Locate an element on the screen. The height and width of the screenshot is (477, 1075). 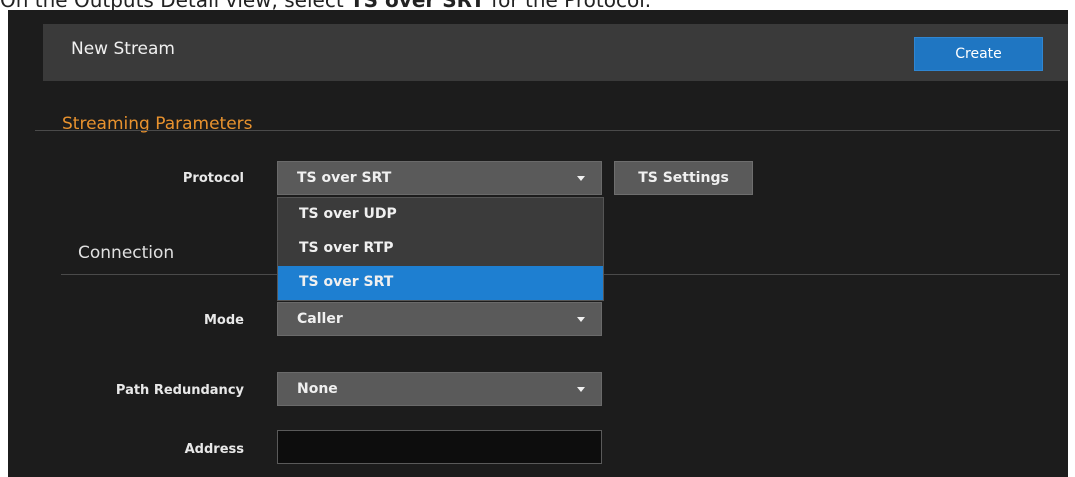
protocol-option-label: TS over UDP is located at coordinates (348, 214).